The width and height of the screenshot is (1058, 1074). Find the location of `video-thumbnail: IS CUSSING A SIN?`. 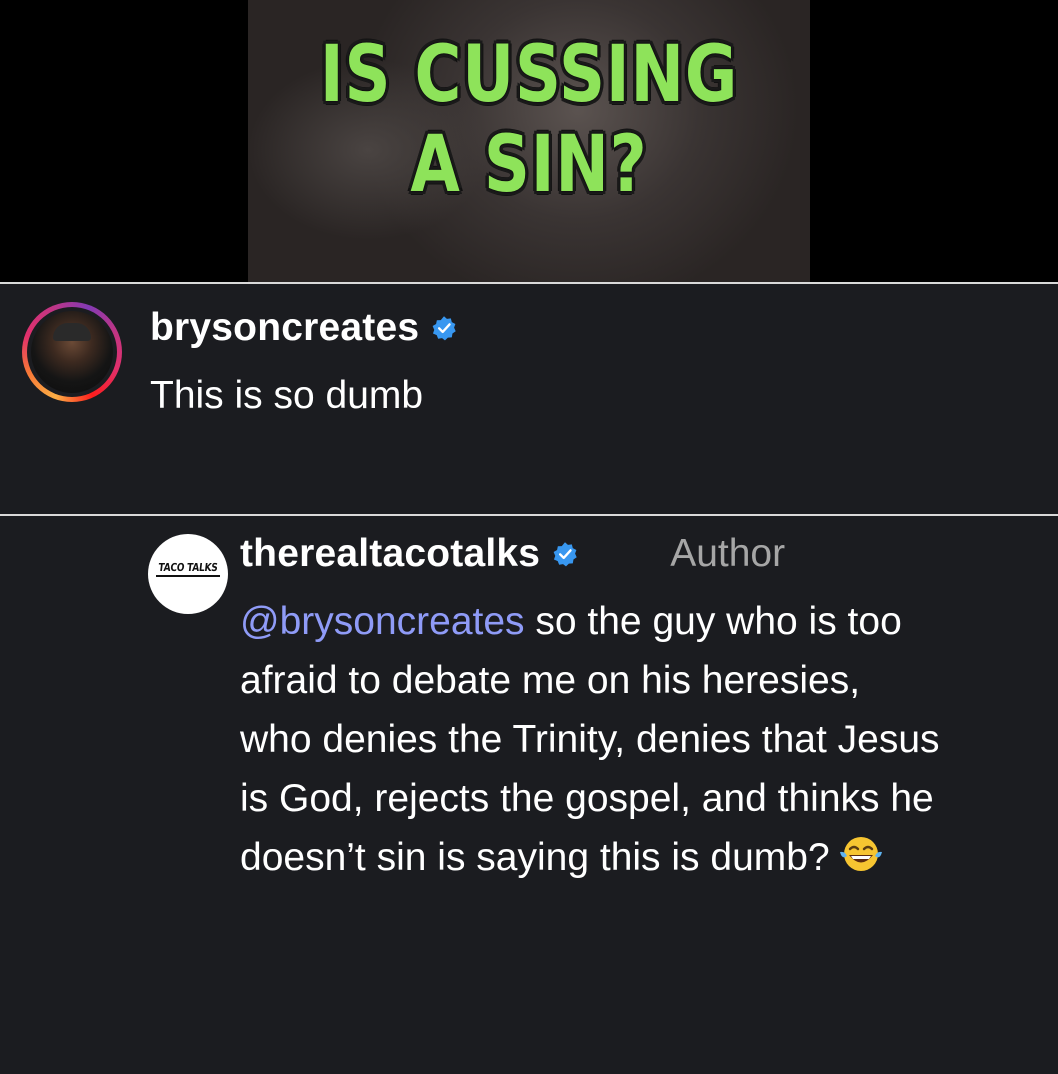

video-thumbnail: IS CUSSING A SIN? is located at coordinates (529, 141).